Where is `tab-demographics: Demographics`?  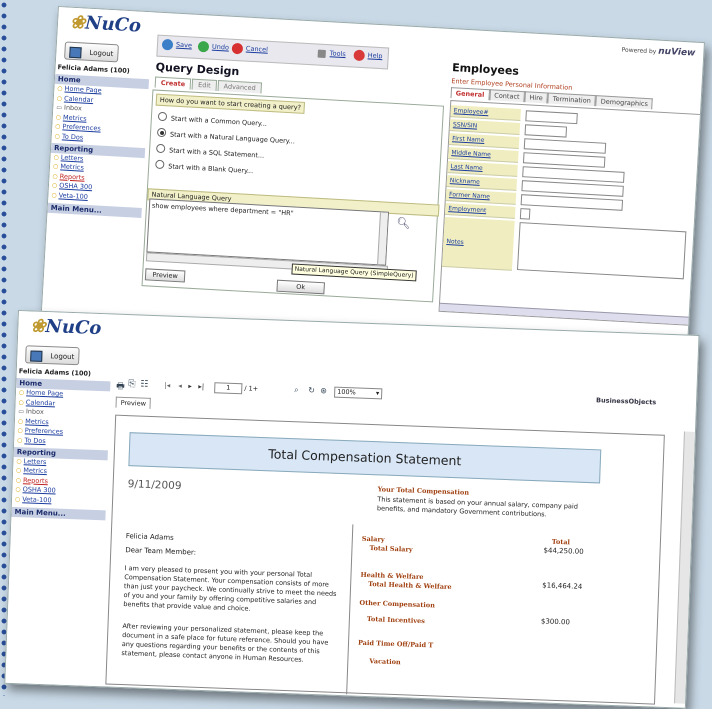 tab-demographics: Demographics is located at coordinates (624, 102).